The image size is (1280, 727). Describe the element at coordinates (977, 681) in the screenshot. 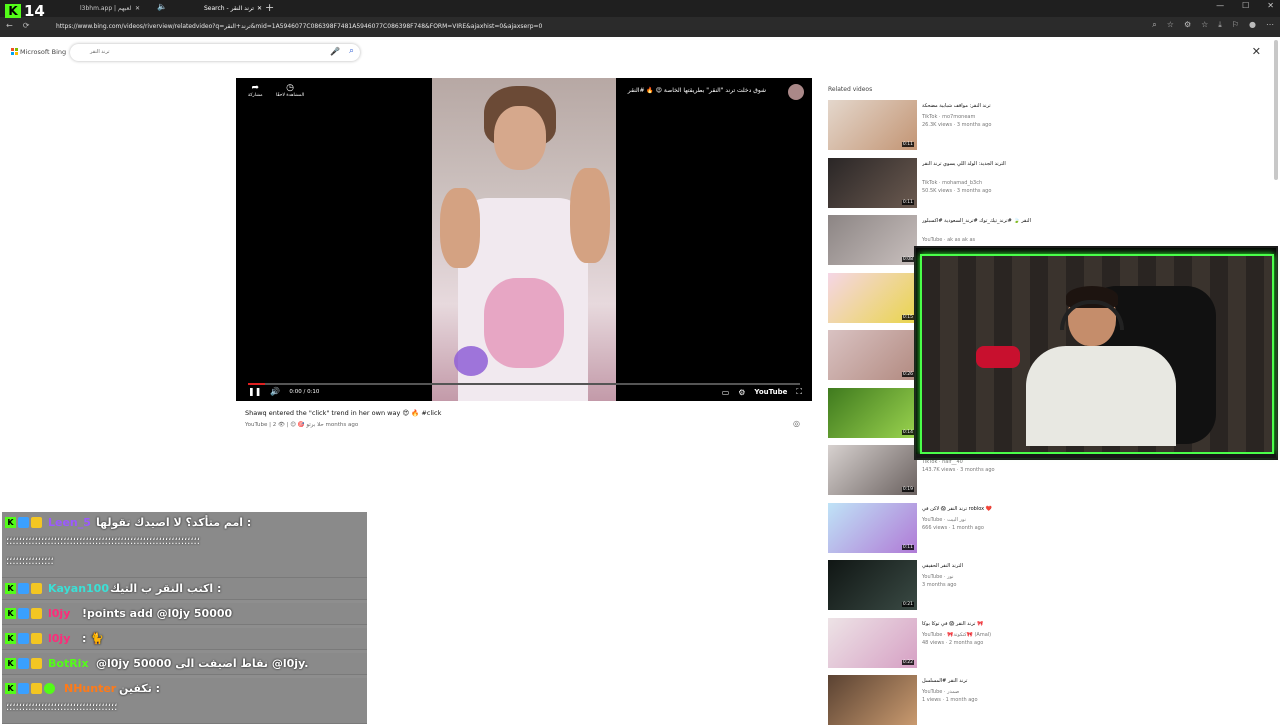

I see `related-title: ترند النقر #المسلسل` at that location.